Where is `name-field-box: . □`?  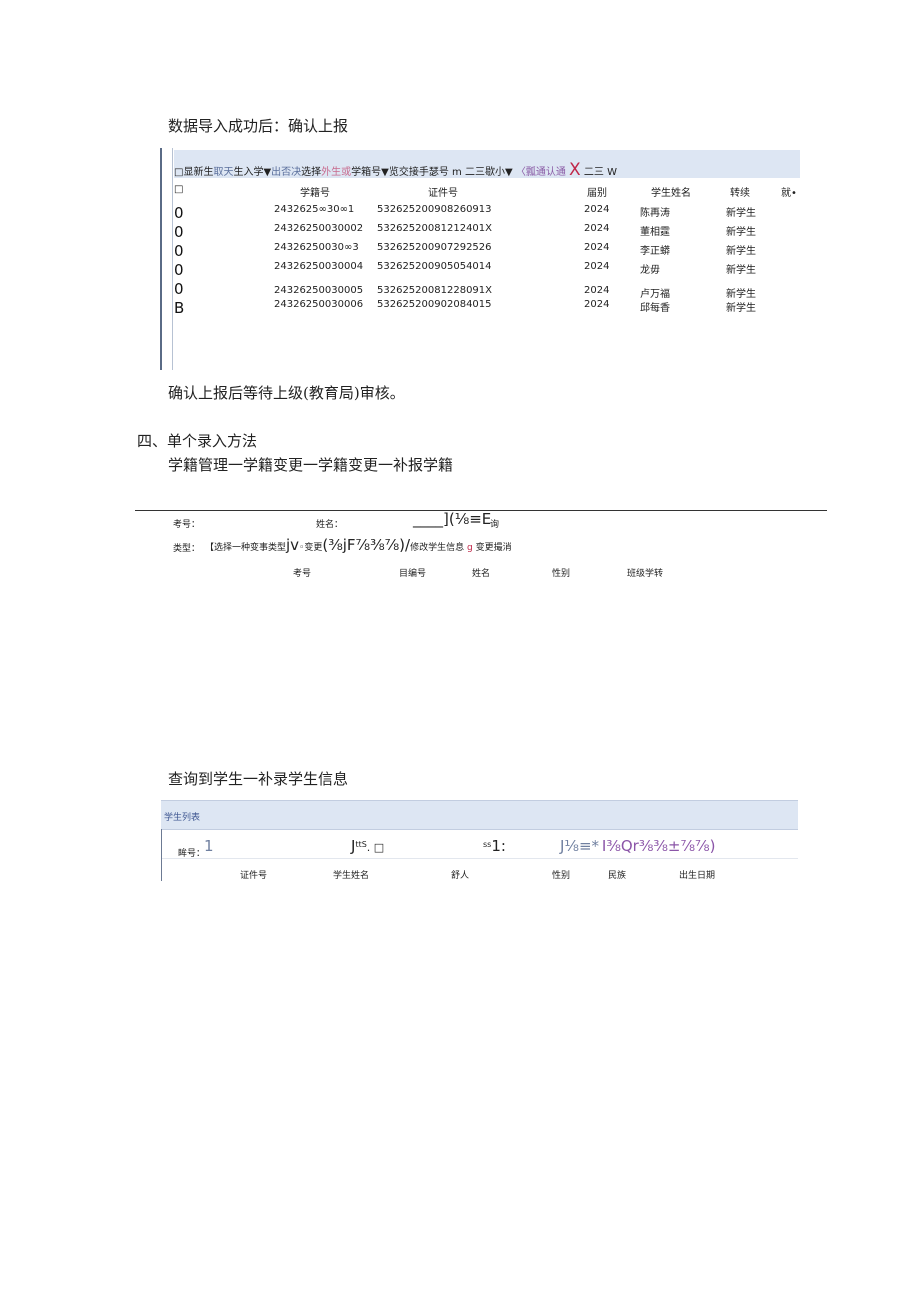
name-field-box: . □ is located at coordinates (375, 847).